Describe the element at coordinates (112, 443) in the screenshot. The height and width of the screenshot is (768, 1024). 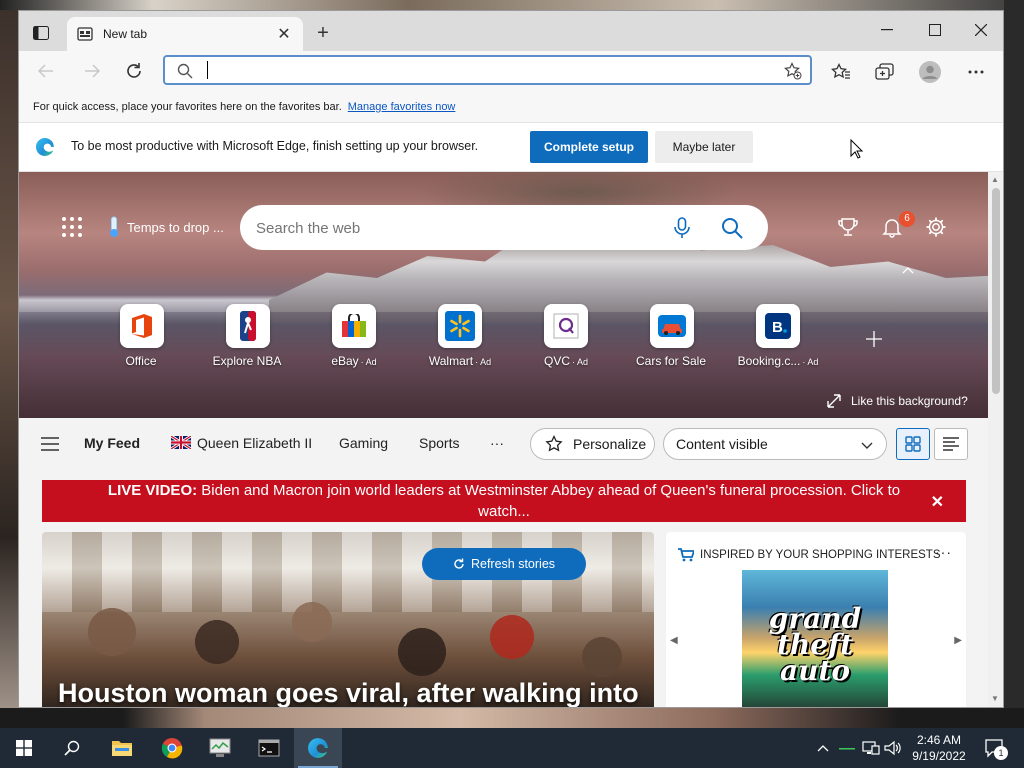
I see `feed-tab-my-feed: My Feed` at that location.